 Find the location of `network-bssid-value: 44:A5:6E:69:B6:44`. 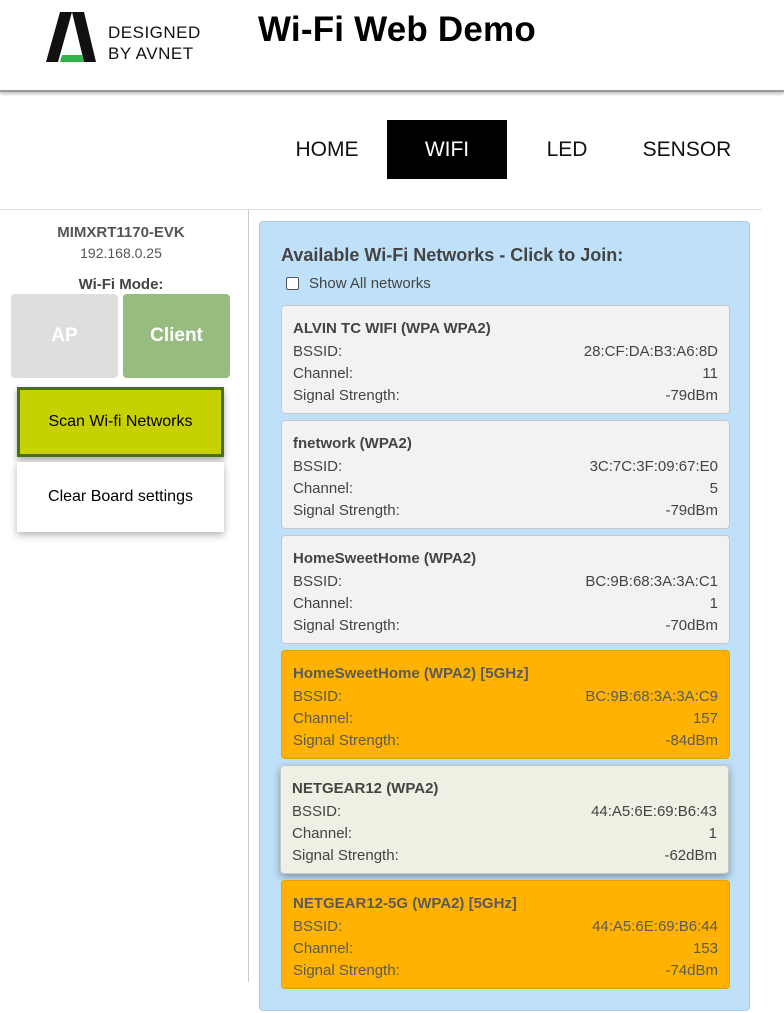

network-bssid-value: 44:A5:6E:69:B6:44 is located at coordinates (655, 926).